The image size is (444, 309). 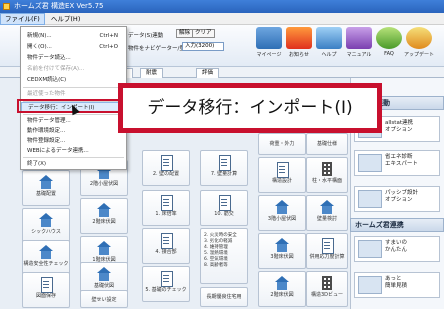 I want to click on energy-thumb, so click(x=370, y=163).